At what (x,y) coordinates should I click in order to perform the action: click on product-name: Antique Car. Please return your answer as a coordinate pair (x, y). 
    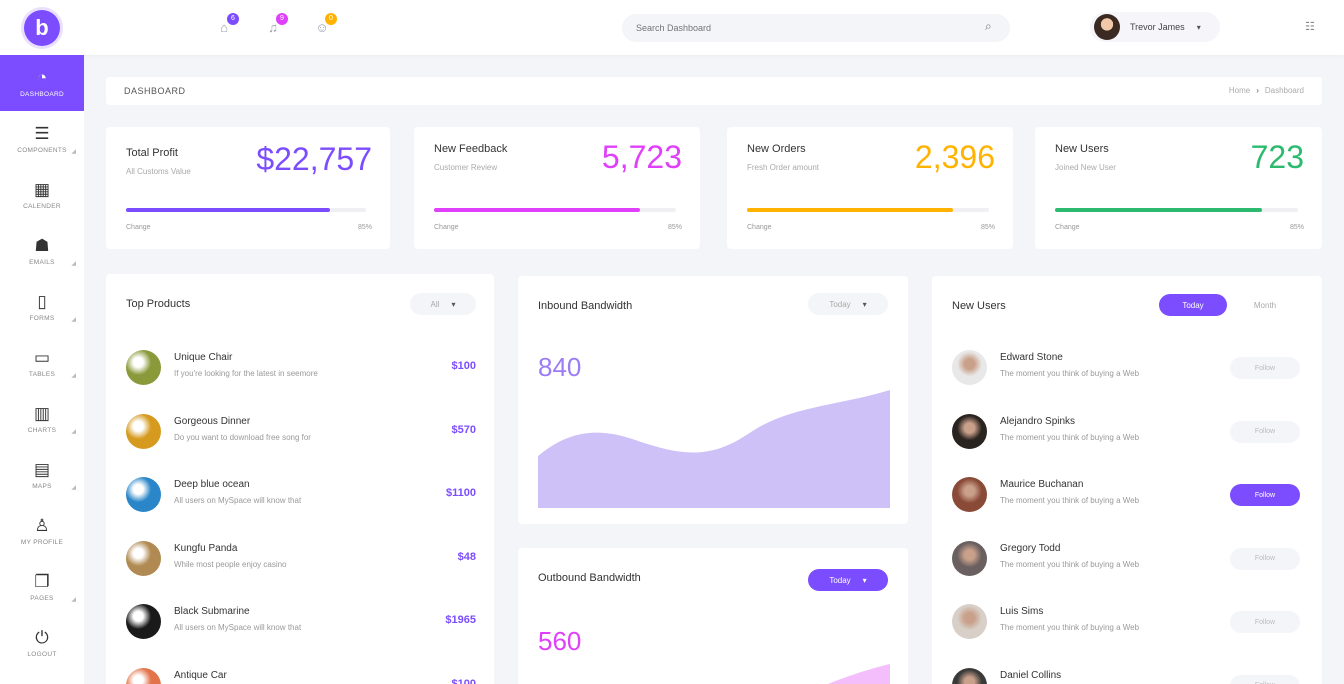
    Looking at the image, I should click on (200, 675).